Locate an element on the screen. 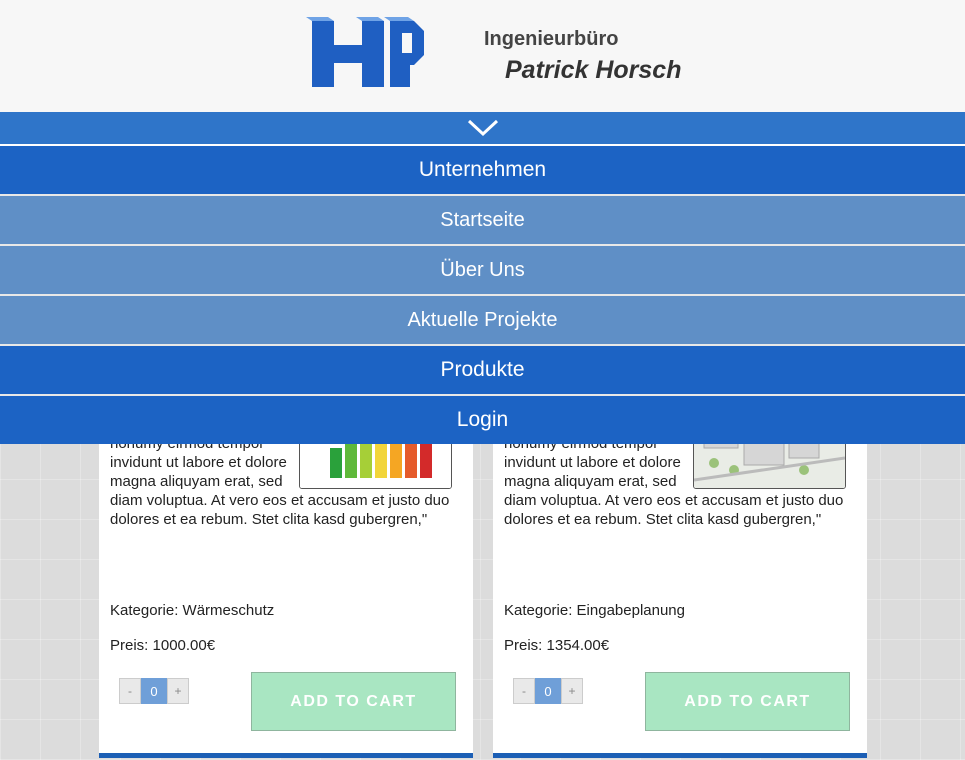 The height and width of the screenshot is (760, 965). chevron-down-icon is located at coordinates (482, 128).